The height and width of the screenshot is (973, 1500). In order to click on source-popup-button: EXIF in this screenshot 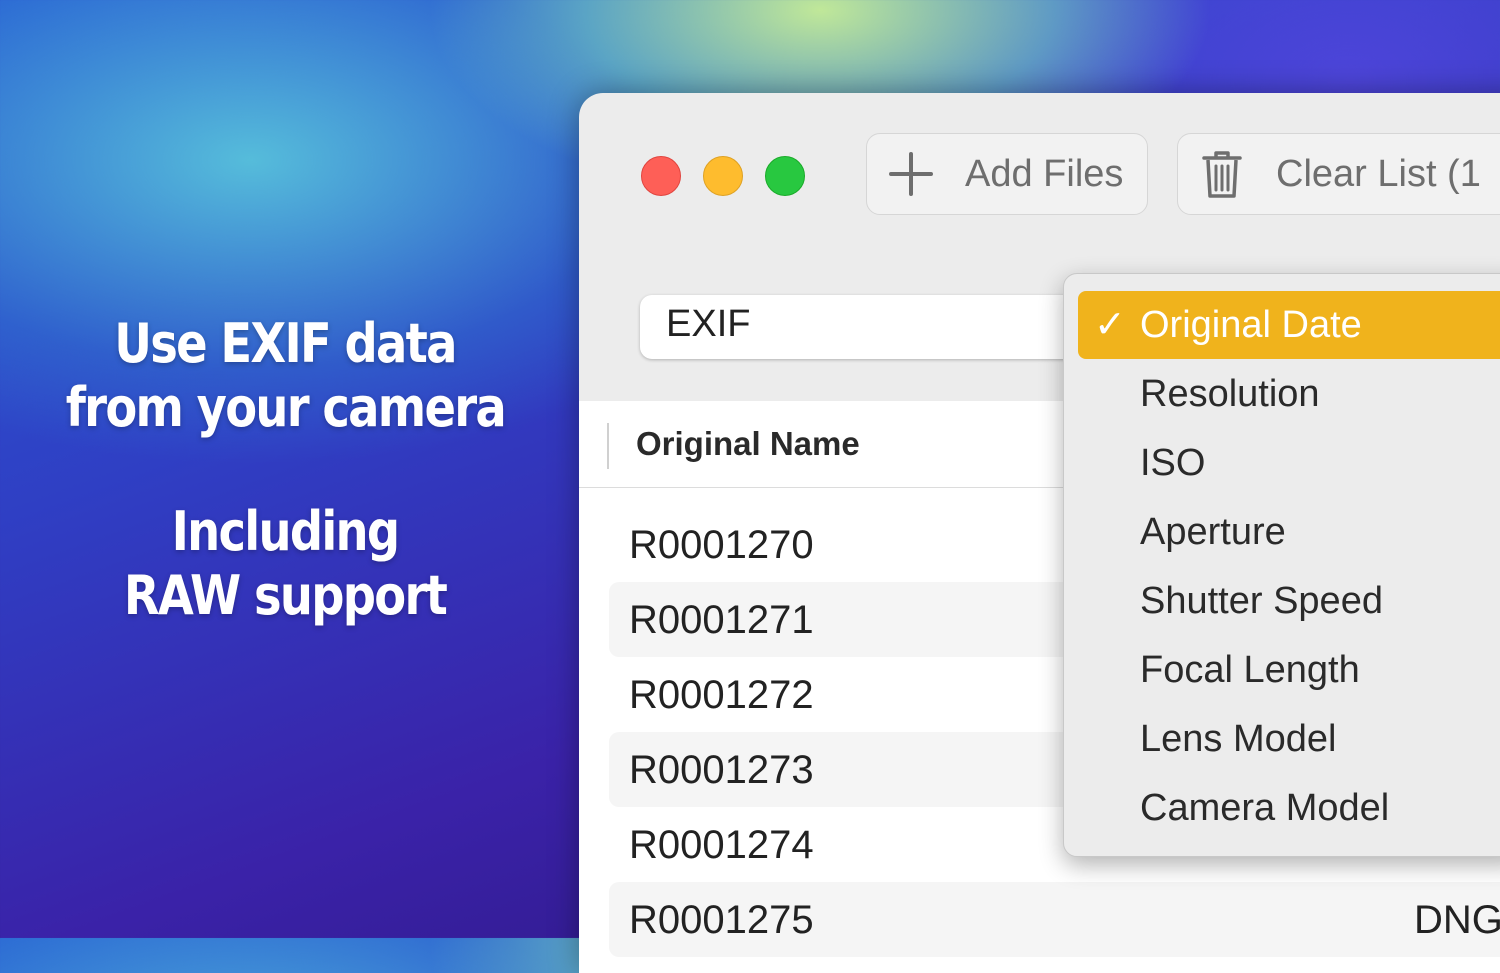, I will do `click(882, 327)`.